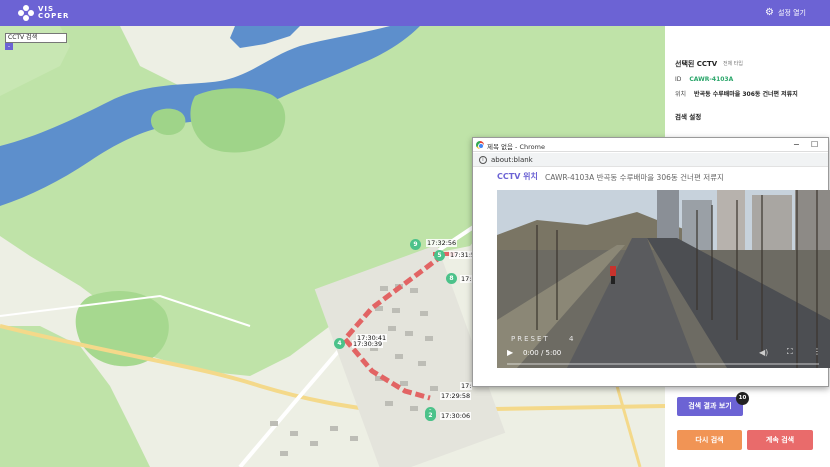 Image resolution: width=830 pixels, height=467 pixels. Describe the element at coordinates (681, 94) in the screenshot. I see `location-label: 위치` at that location.